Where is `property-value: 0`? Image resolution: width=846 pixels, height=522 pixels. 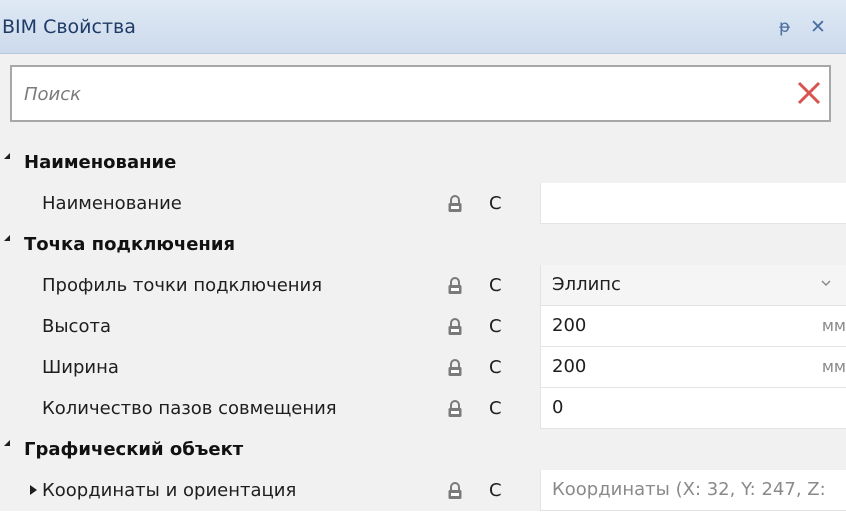 property-value: 0 is located at coordinates (558, 407).